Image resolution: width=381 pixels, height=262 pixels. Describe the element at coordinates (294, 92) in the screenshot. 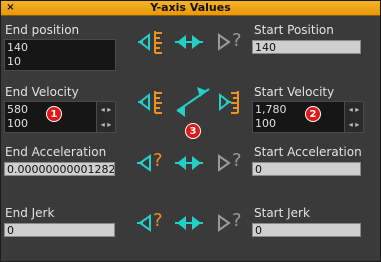

I see `start-velocity-label: Start Velocity` at that location.